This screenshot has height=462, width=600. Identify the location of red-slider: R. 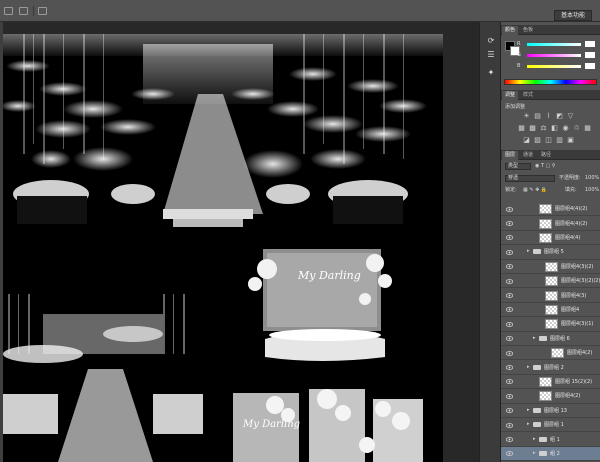
(557, 44).